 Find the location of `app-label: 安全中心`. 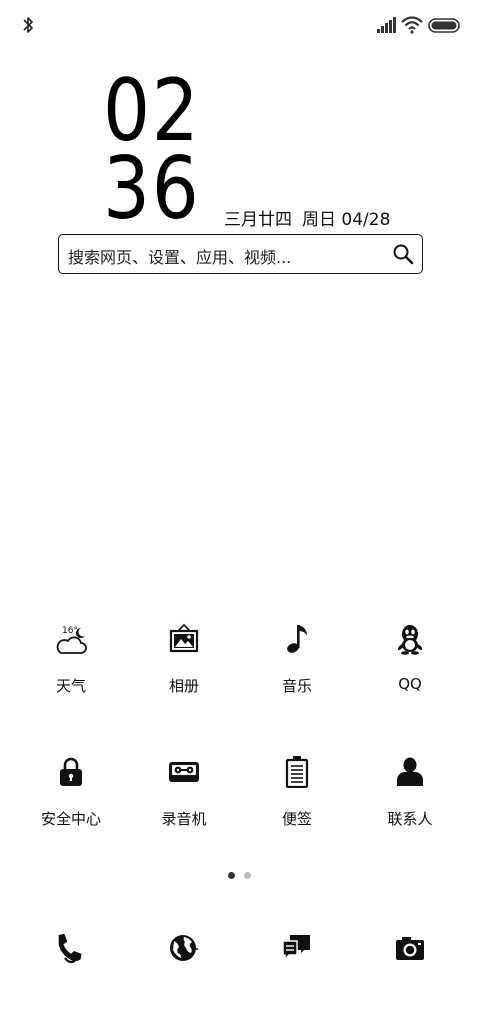

app-label: 安全中心 is located at coordinates (70, 819).